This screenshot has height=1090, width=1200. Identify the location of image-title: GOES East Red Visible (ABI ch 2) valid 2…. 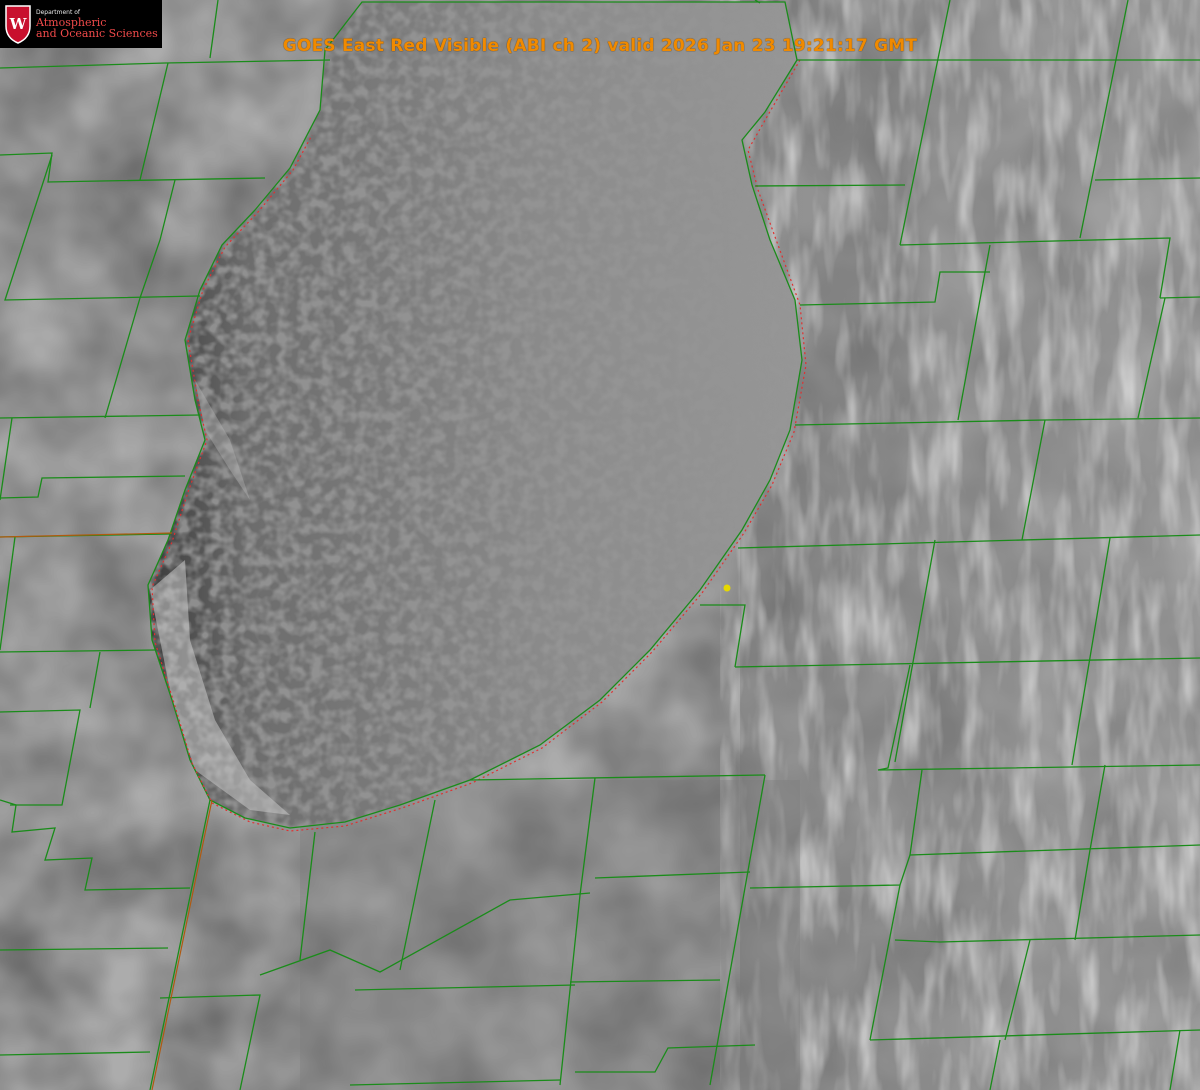
(600, 46).